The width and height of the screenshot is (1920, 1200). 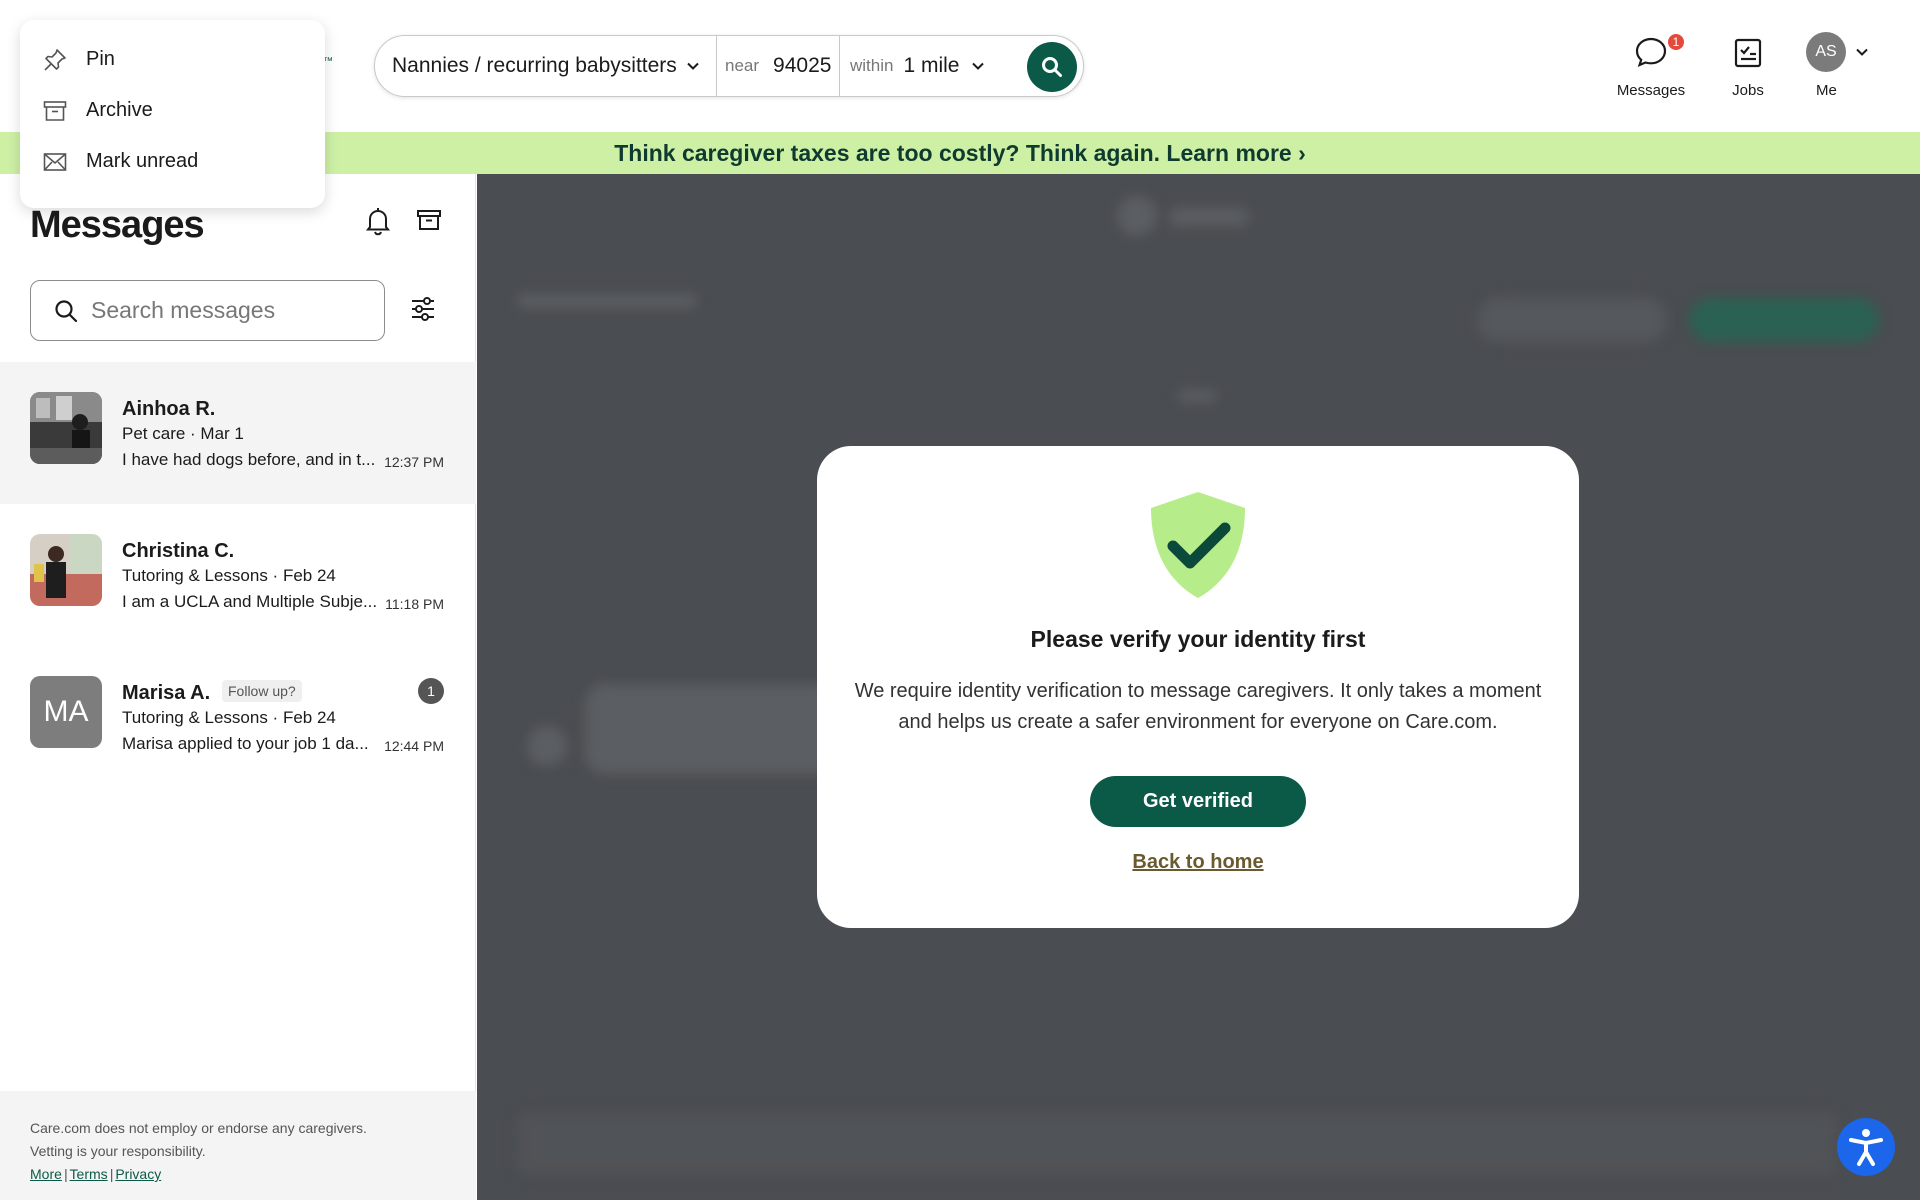 I want to click on back-to-home-link: Back to home, so click(x=1198, y=862).